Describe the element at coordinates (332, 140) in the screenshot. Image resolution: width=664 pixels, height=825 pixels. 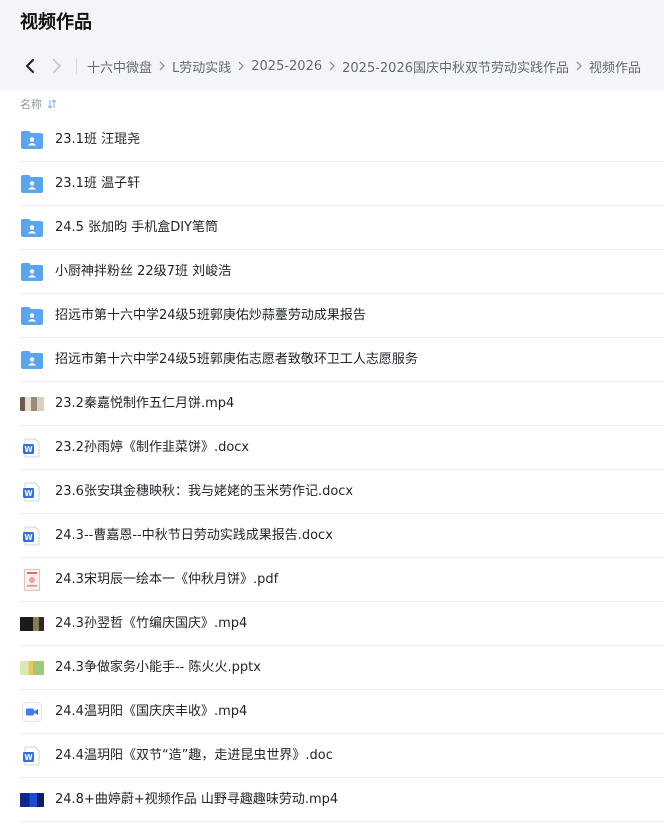
I see `list-item: 23.1班 汪琨尧` at that location.